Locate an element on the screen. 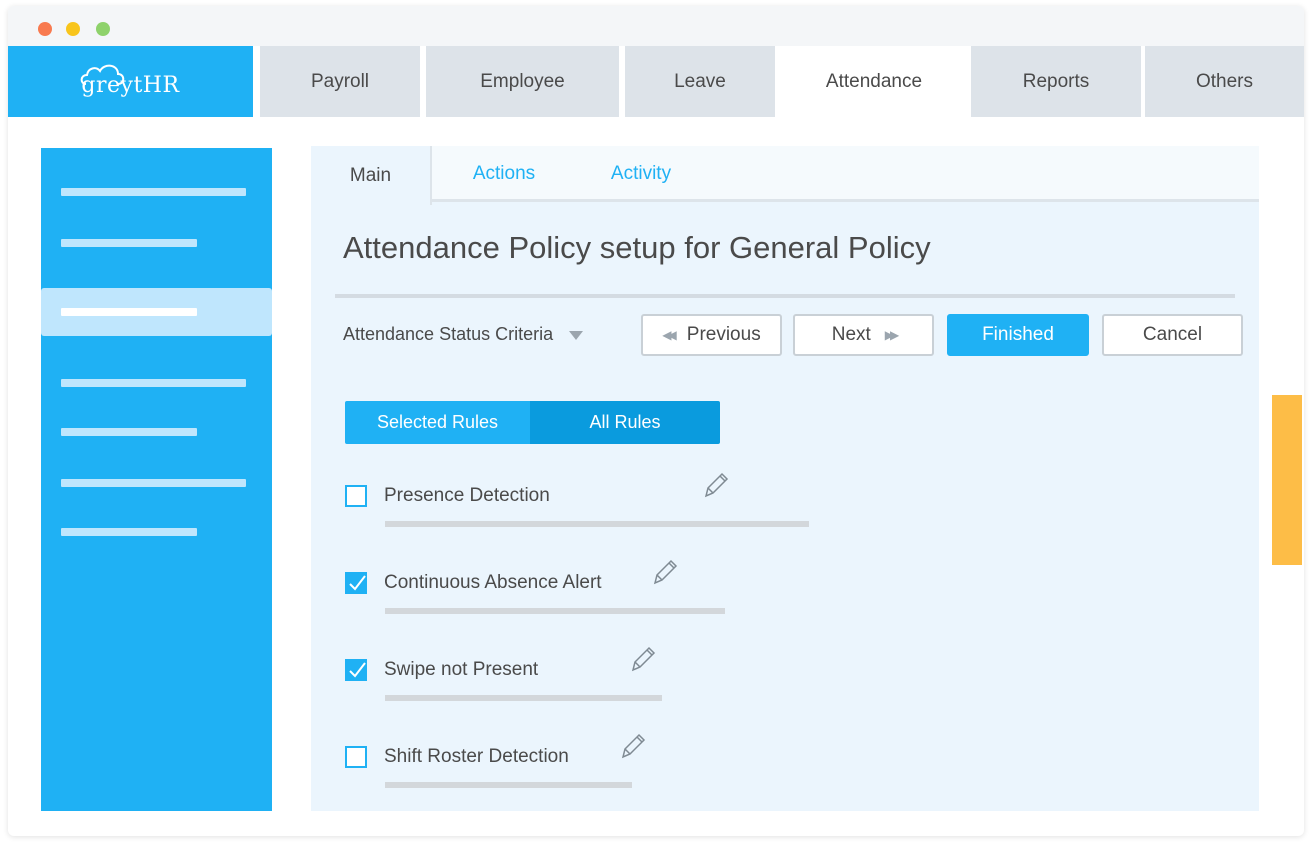  cloud-icon is located at coordinates (102, 74).